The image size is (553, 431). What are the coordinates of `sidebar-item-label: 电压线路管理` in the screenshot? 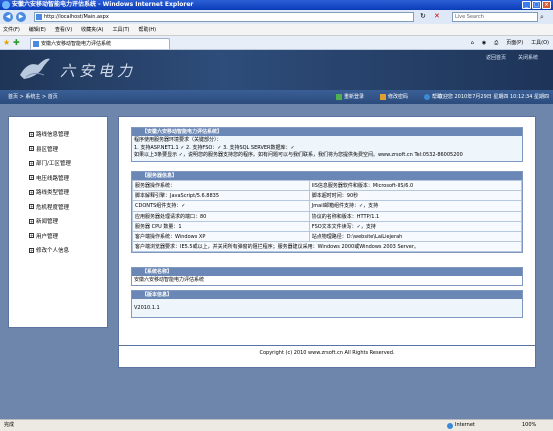 It's located at (53, 178).